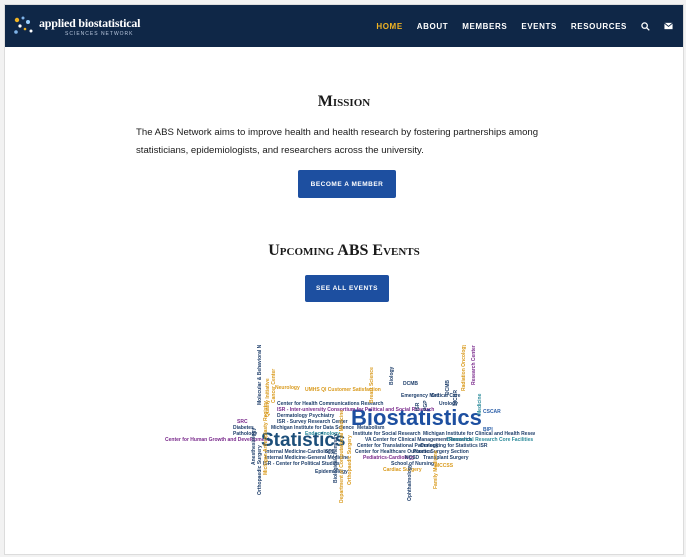 Image resolution: width=686 pixels, height=557 pixels. What do you see at coordinates (432, 26) in the screenshot?
I see `nav-about: ABOUT` at bounding box center [432, 26].